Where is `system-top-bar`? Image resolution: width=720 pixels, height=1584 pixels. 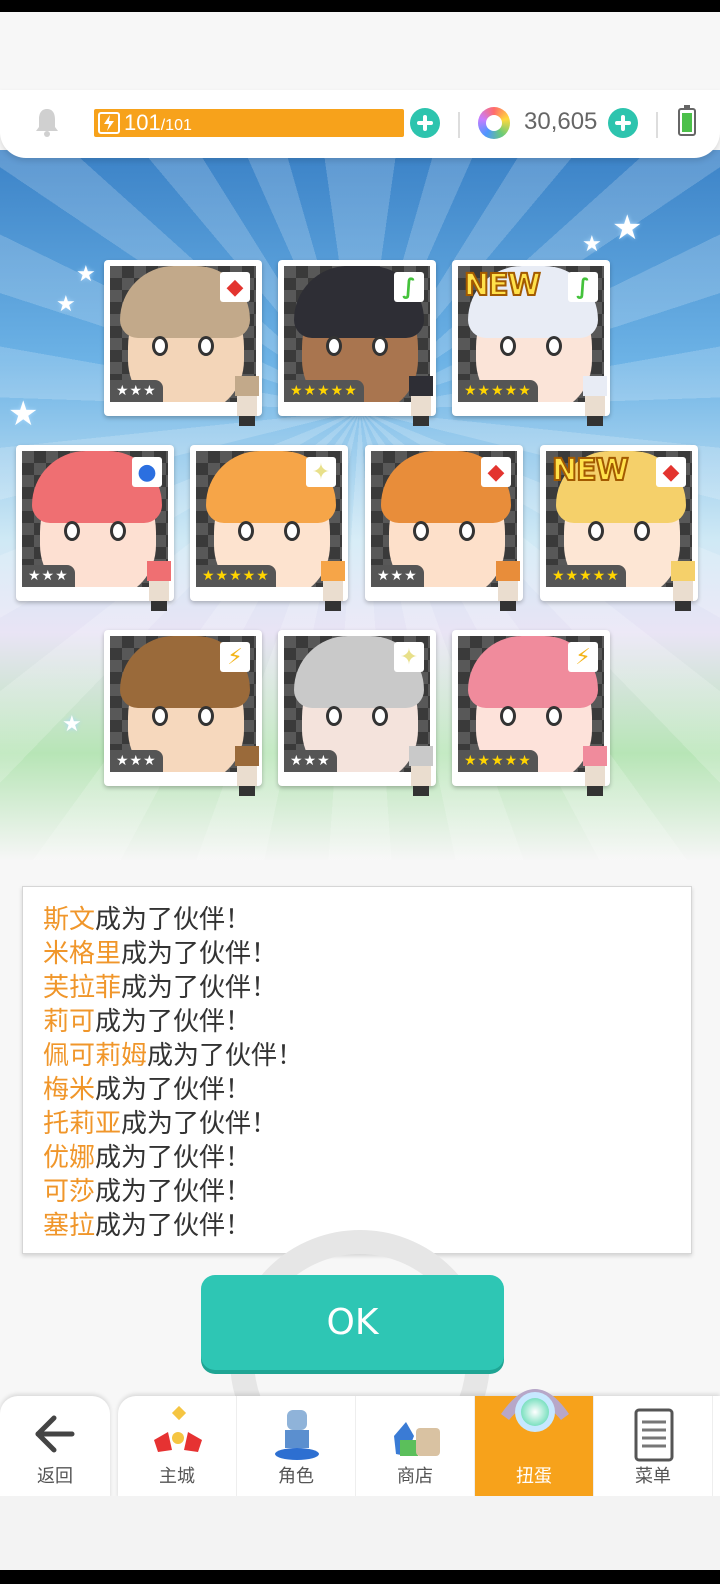
system-top-bar is located at coordinates (360, 6).